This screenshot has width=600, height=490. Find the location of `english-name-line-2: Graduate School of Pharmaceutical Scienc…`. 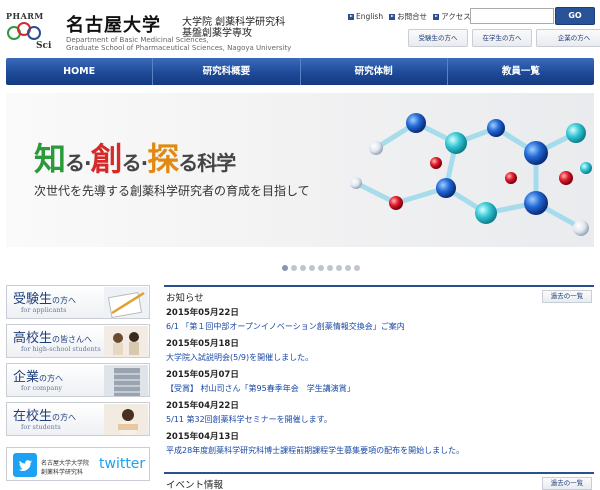

english-name-line-2: Graduate School of Pharmaceutical Scienc… is located at coordinates (179, 48).